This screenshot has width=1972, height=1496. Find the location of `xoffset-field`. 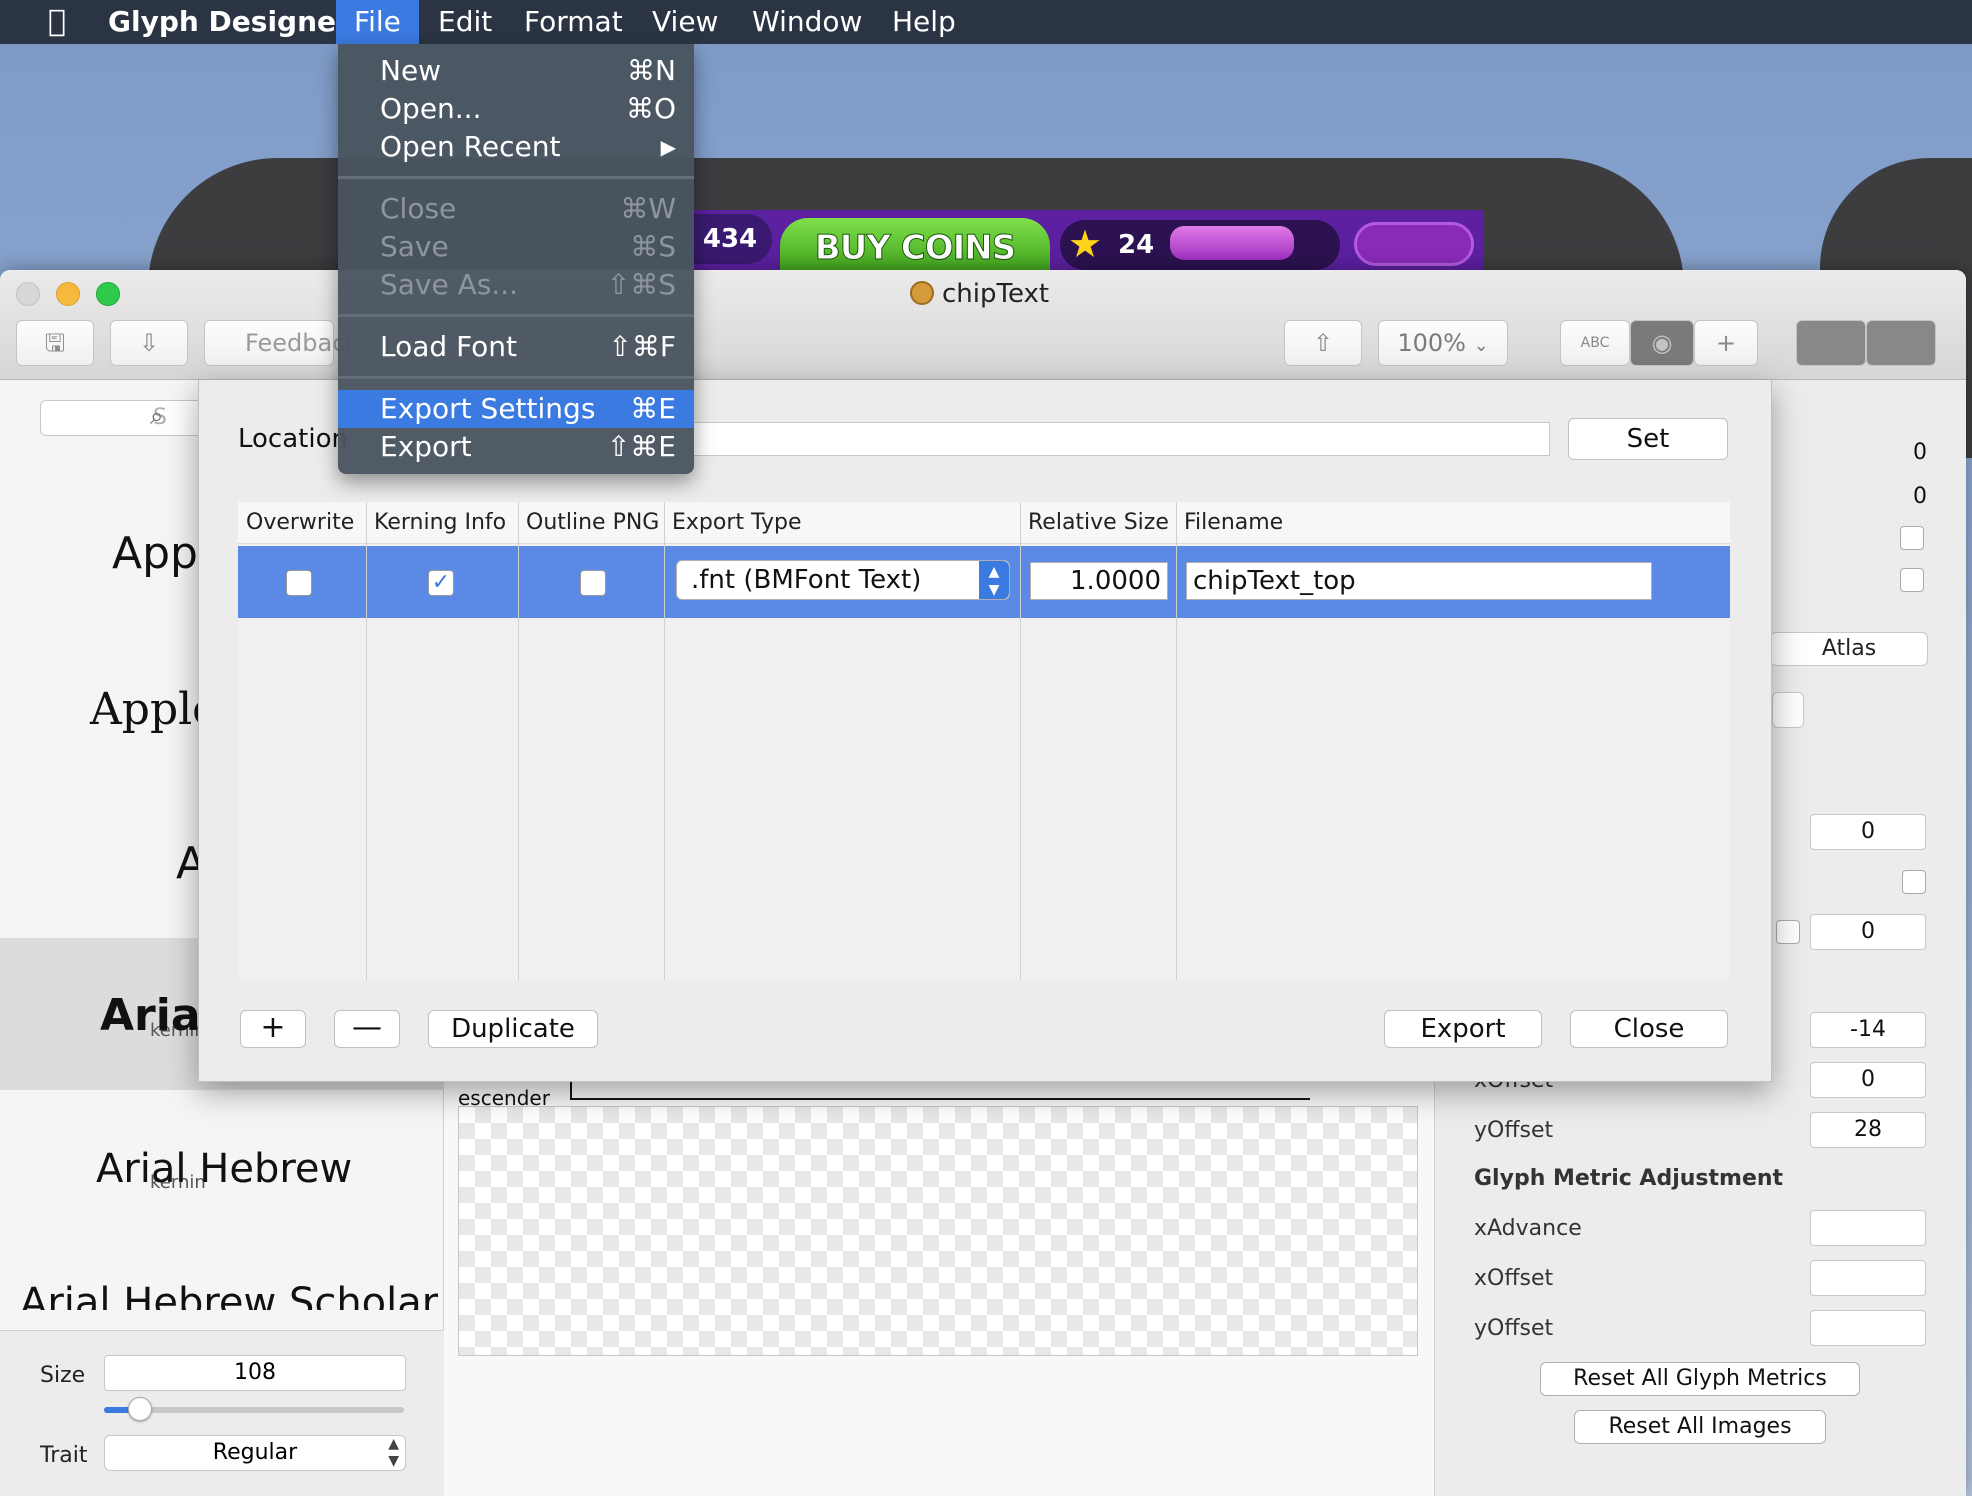

xoffset-field is located at coordinates (1868, 1278).